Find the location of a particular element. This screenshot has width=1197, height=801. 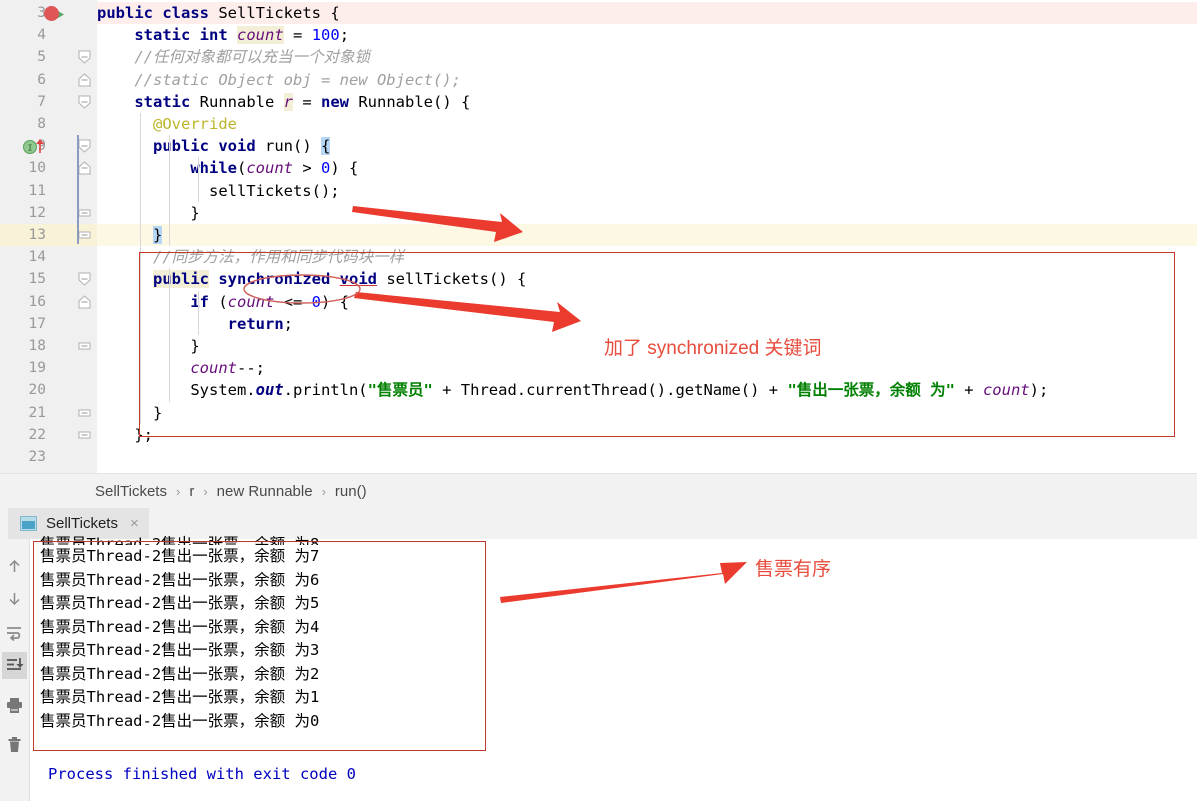

annotation-text-code: 加了 synchronized 关键词 is located at coordinates (713, 348).